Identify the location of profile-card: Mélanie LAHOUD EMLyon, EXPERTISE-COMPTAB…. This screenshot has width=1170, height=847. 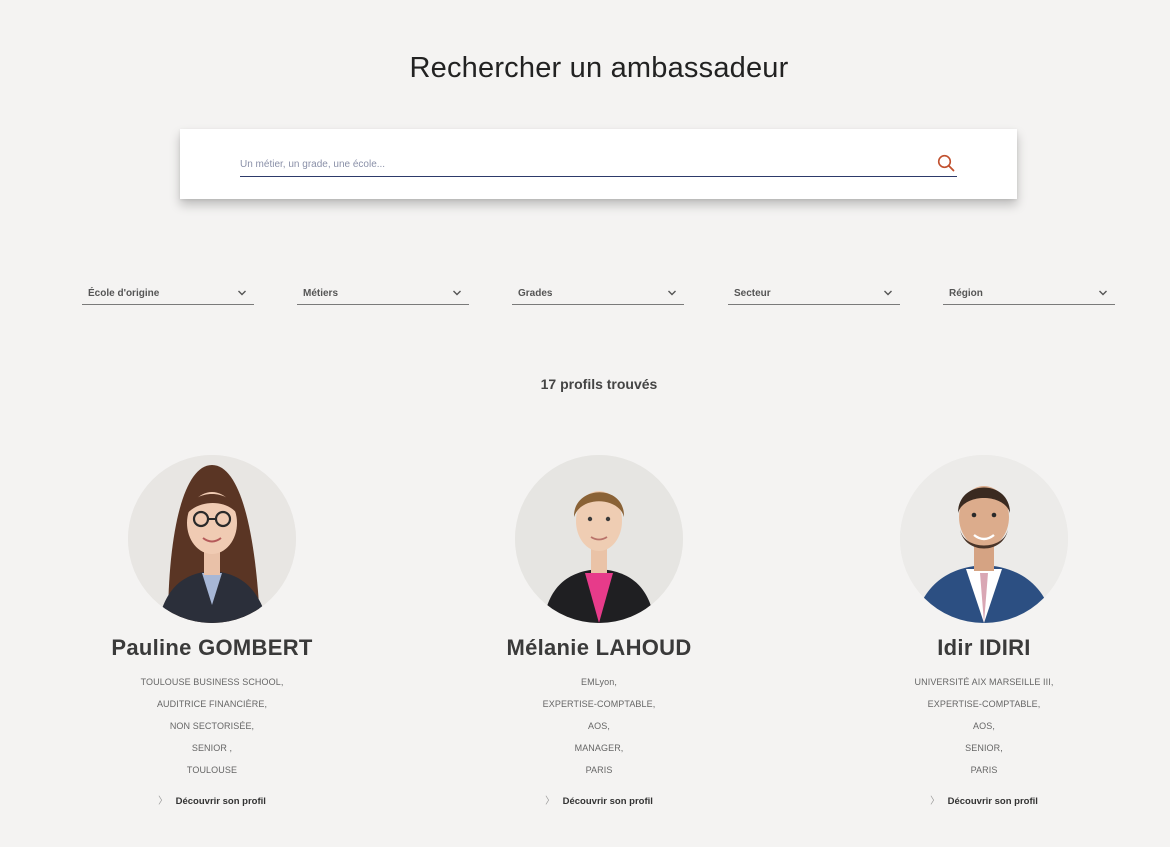
(599, 632).